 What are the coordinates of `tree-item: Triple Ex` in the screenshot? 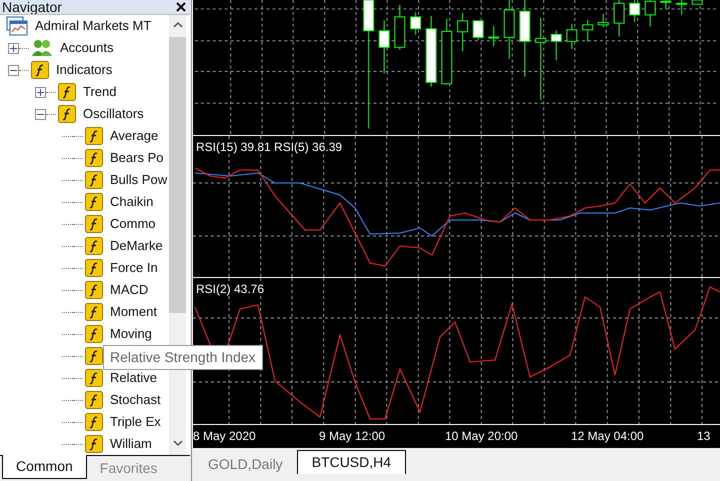 It's located at (135, 422).